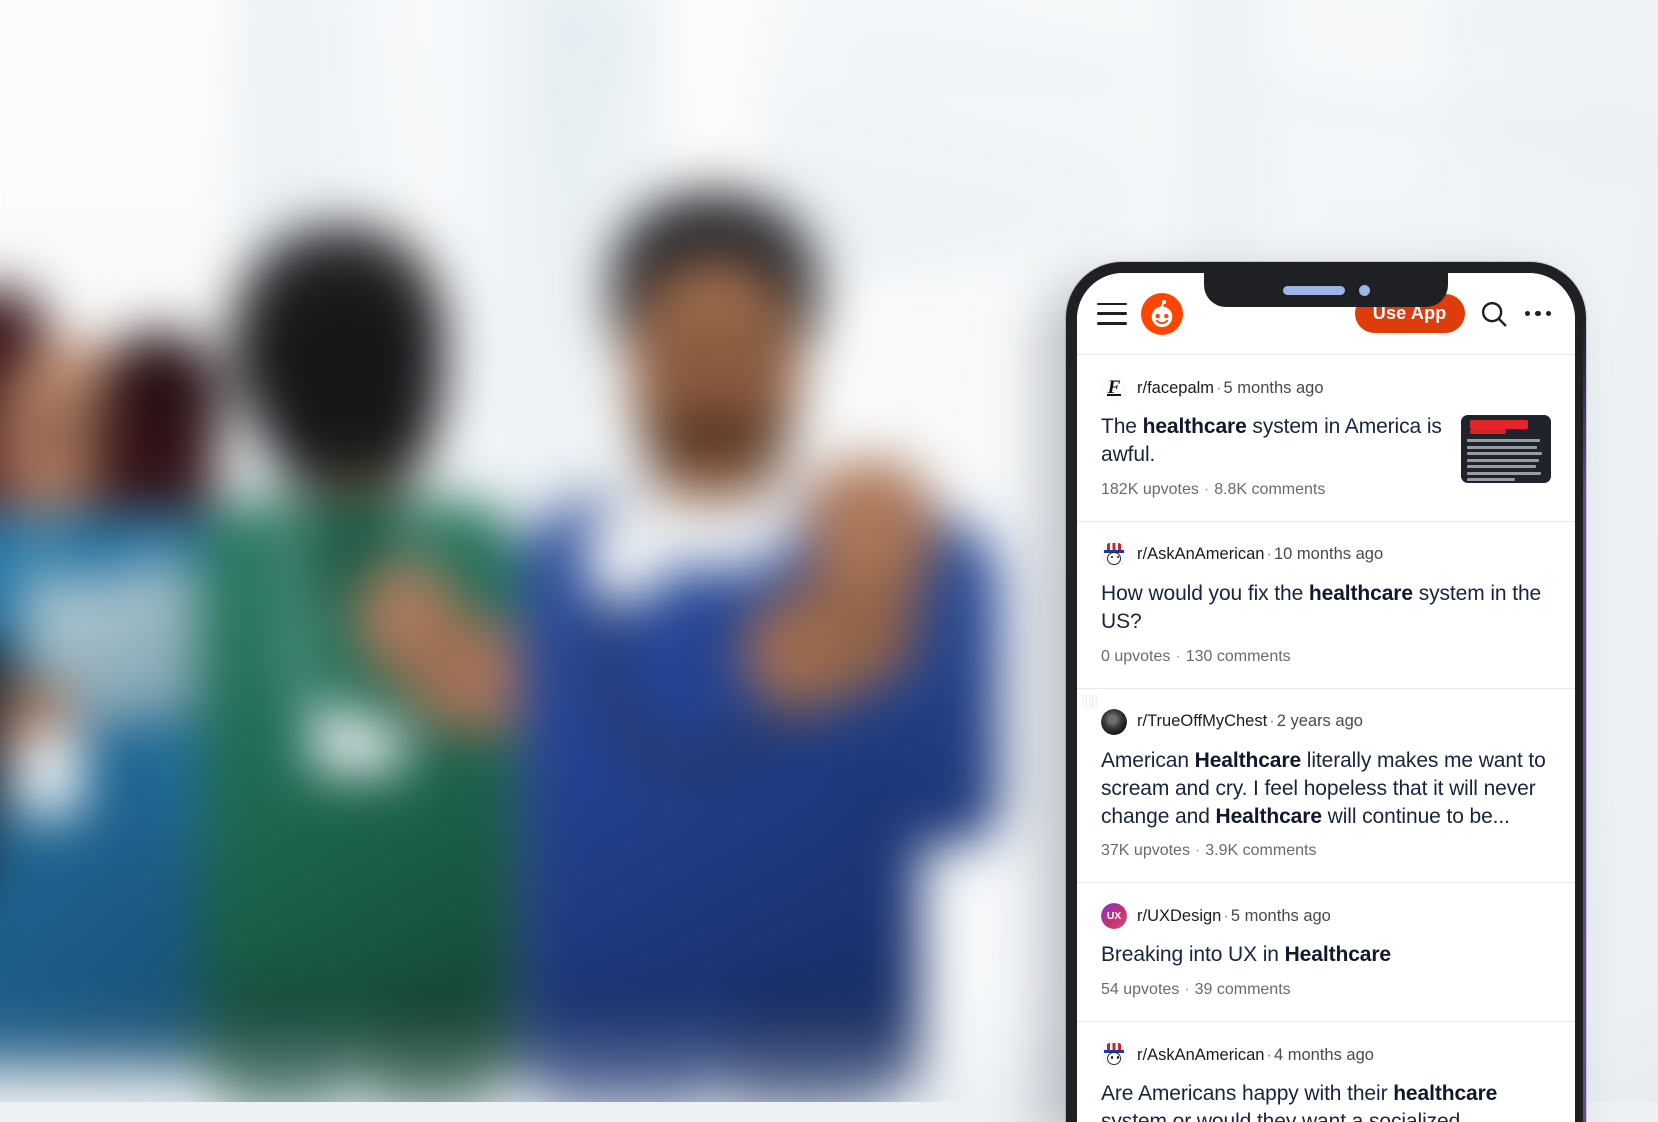 The height and width of the screenshot is (1122, 1658). Describe the element at coordinates (1326, 657) in the screenshot. I see `post-stats: 0 upvotes·130 comments` at that location.